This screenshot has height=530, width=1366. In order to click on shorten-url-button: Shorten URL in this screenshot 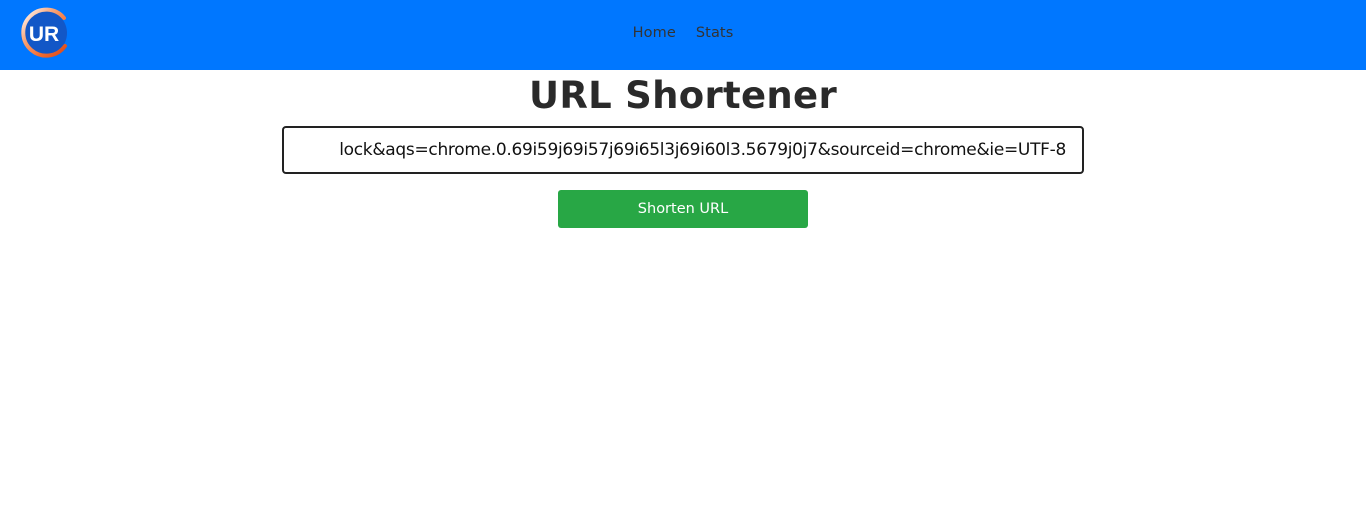, I will do `click(683, 209)`.